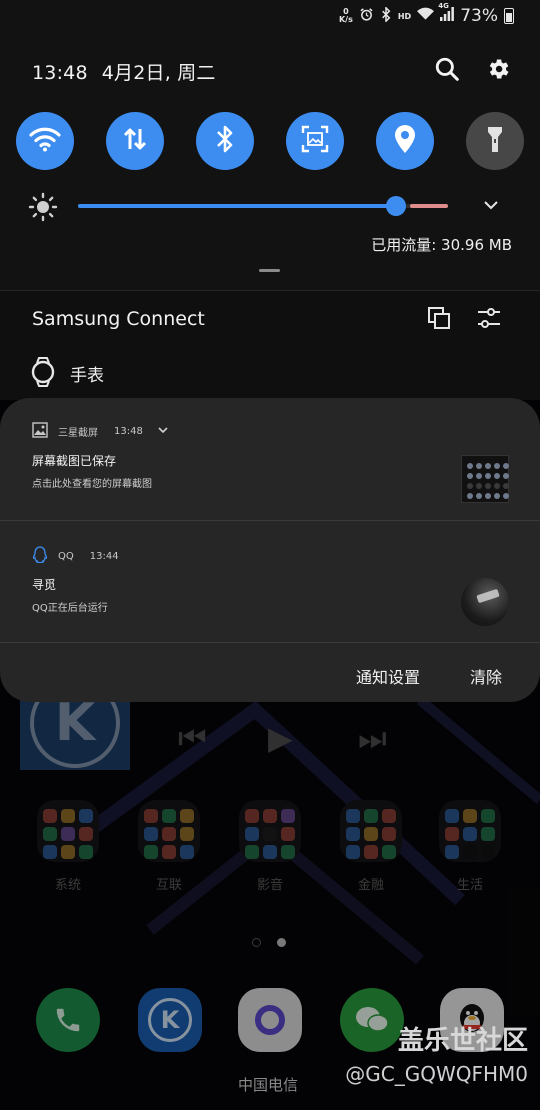 The width and height of the screenshot is (540, 1110). What do you see at coordinates (269, 942) in the screenshot?
I see `page-indicator` at bounding box center [269, 942].